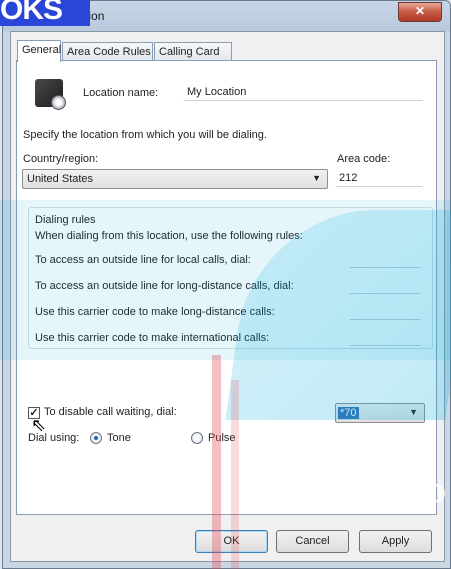 The height and width of the screenshot is (569, 451). What do you see at coordinates (39, 51) in the screenshot?
I see `tab-general: General` at bounding box center [39, 51].